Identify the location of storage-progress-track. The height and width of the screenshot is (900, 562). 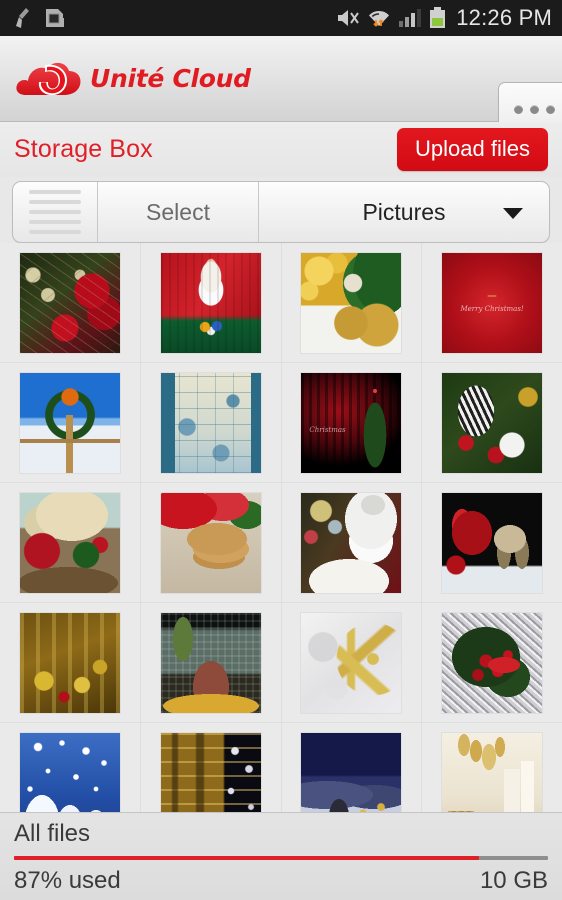
(281, 858).